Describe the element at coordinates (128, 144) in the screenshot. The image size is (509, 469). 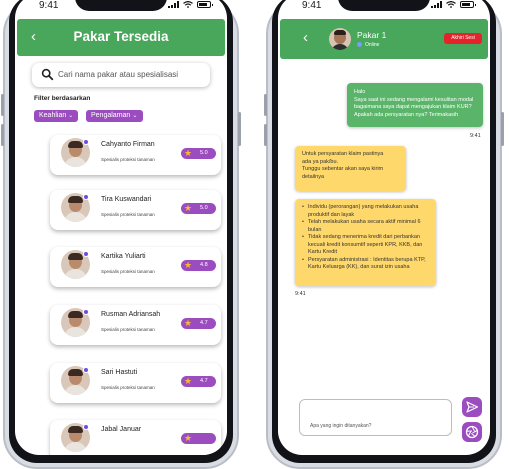
I see `expert-name: Cahyanto Firman` at that location.